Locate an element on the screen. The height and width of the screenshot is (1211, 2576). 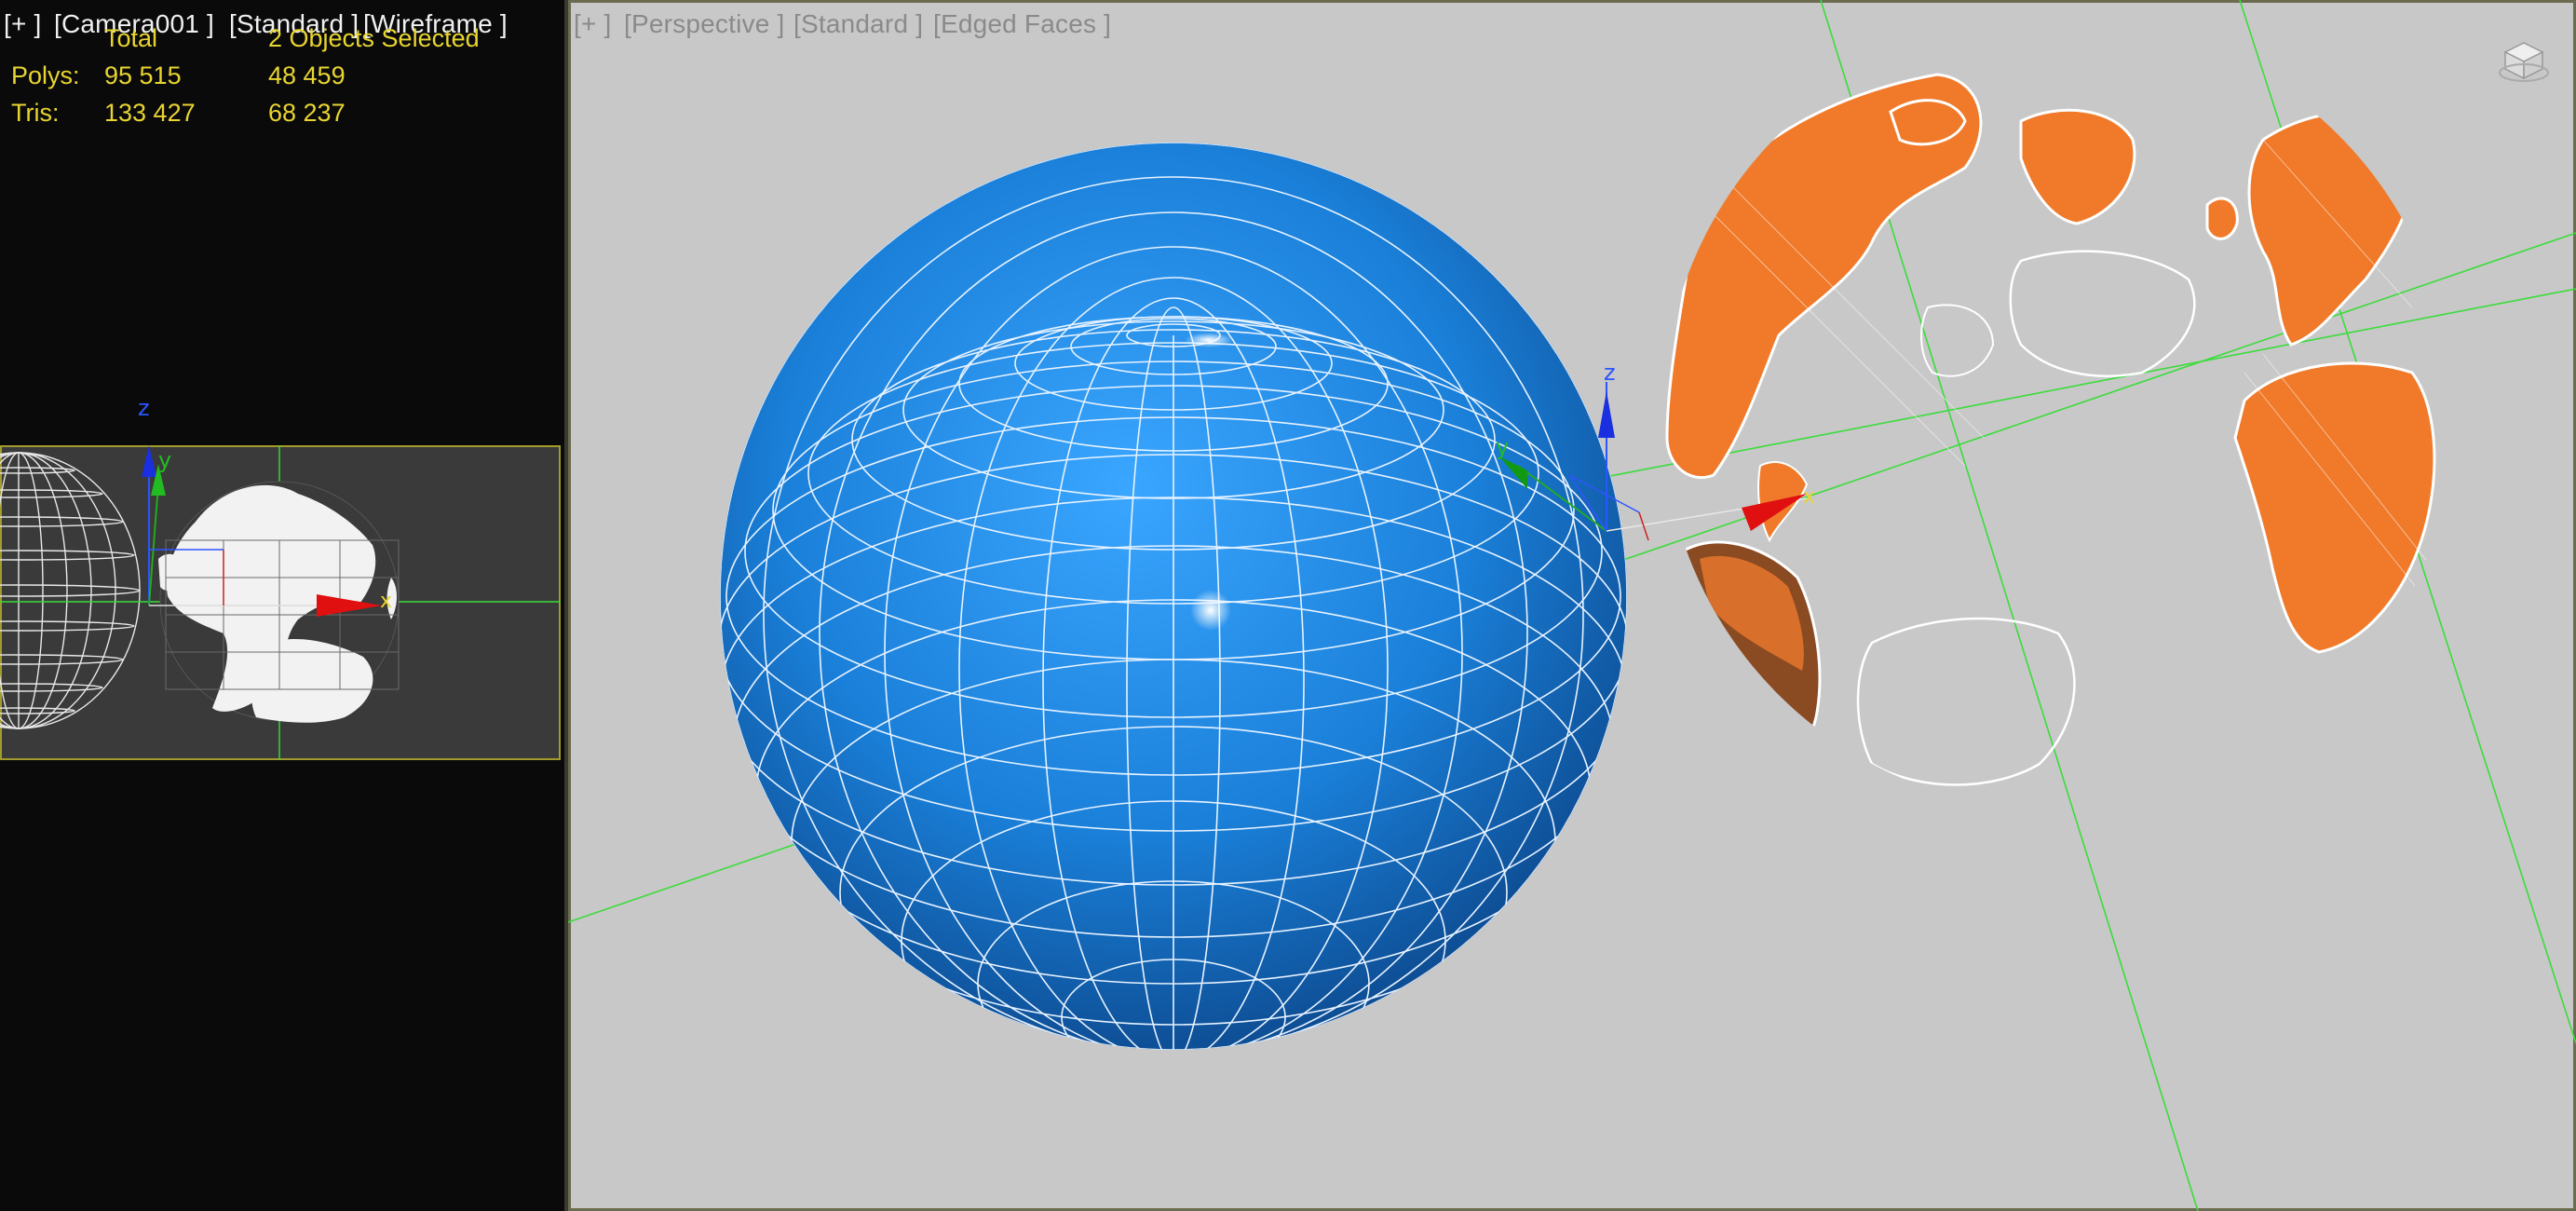
camera-viewport-scene: z y x is located at coordinates (280, 577).